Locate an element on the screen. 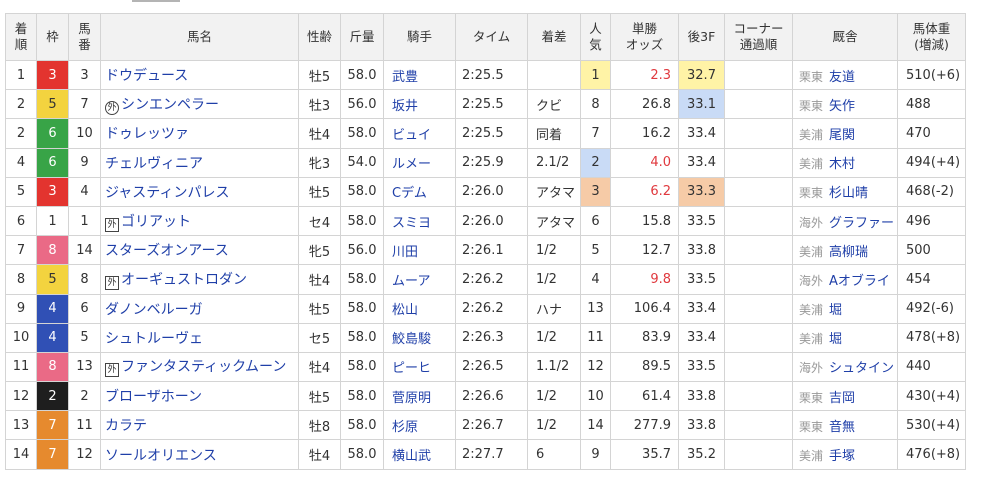 The height and width of the screenshot is (481, 990). last-3f: 33.8 is located at coordinates (701, 425).